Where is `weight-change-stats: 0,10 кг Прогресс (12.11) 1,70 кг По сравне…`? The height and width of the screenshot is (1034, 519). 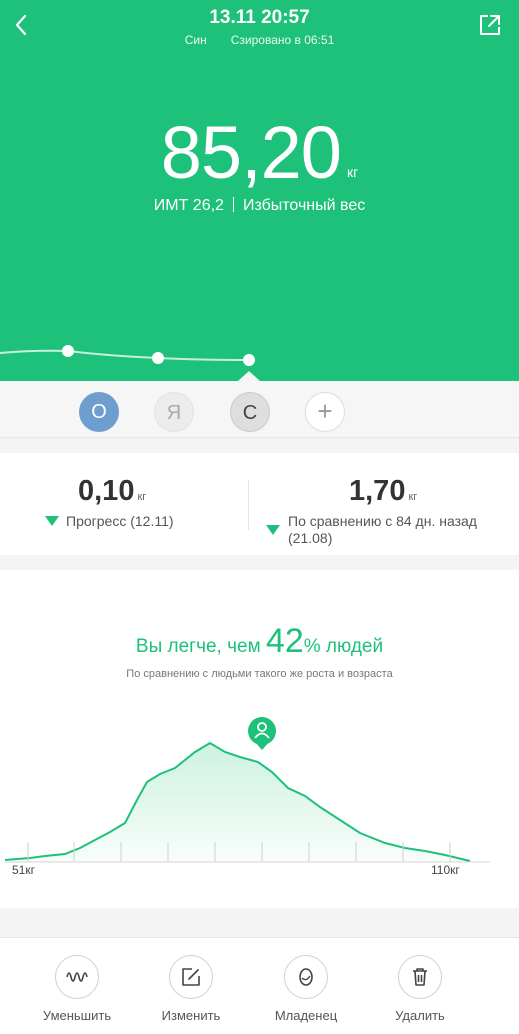
weight-change-stats: 0,10 кг Прогресс (12.11) 1,70 кг По сравне… is located at coordinates (259, 504).